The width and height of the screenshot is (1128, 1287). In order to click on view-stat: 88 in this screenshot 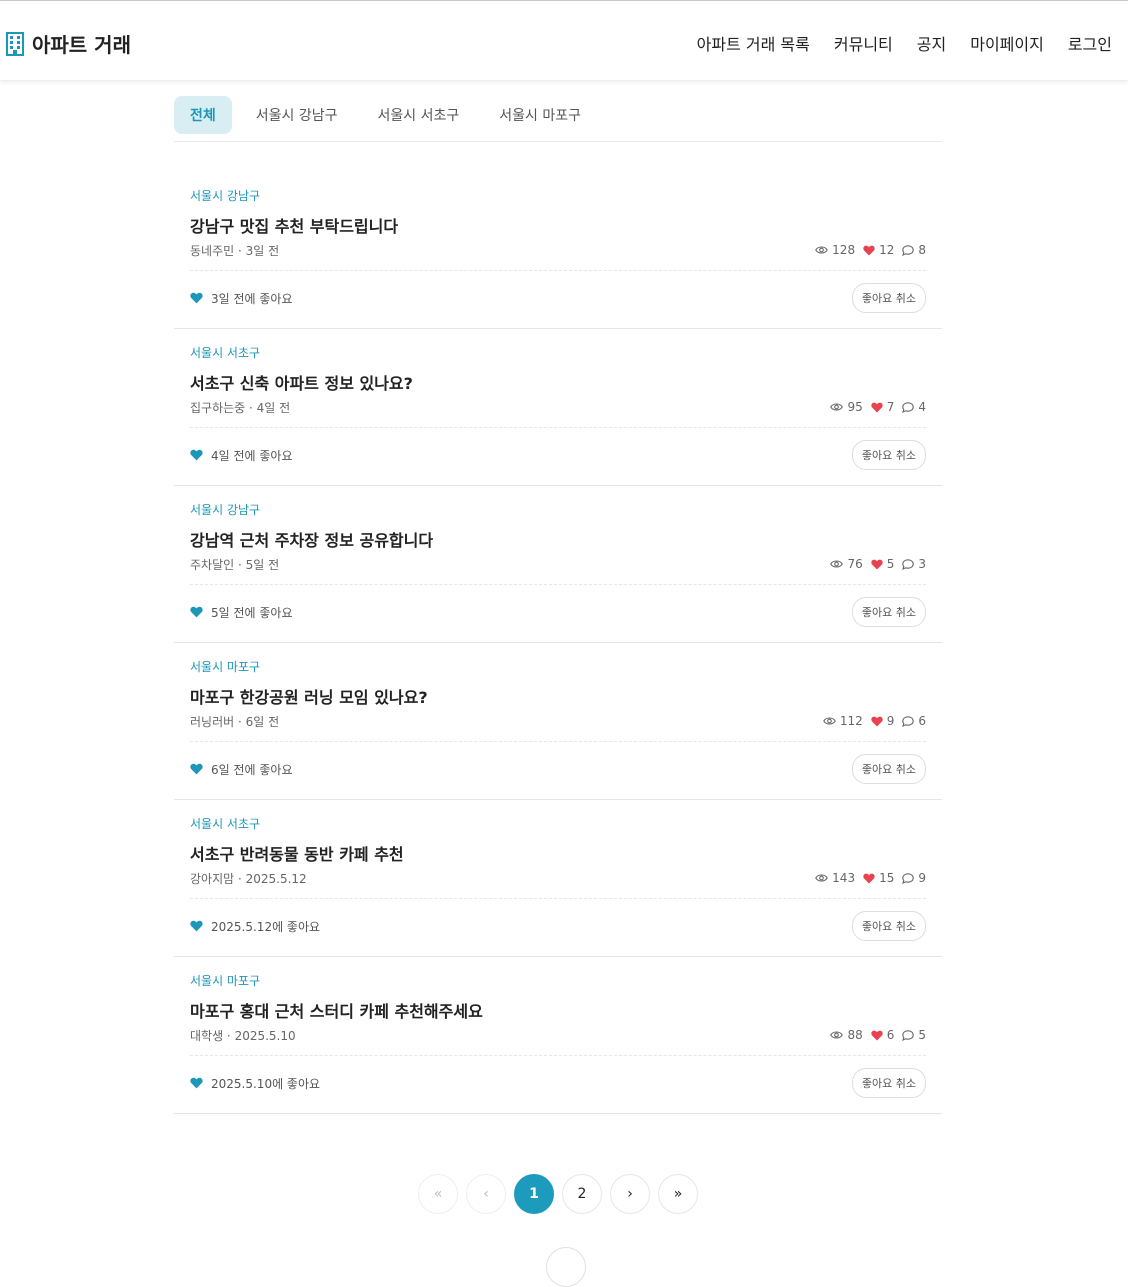, I will do `click(846, 1035)`.